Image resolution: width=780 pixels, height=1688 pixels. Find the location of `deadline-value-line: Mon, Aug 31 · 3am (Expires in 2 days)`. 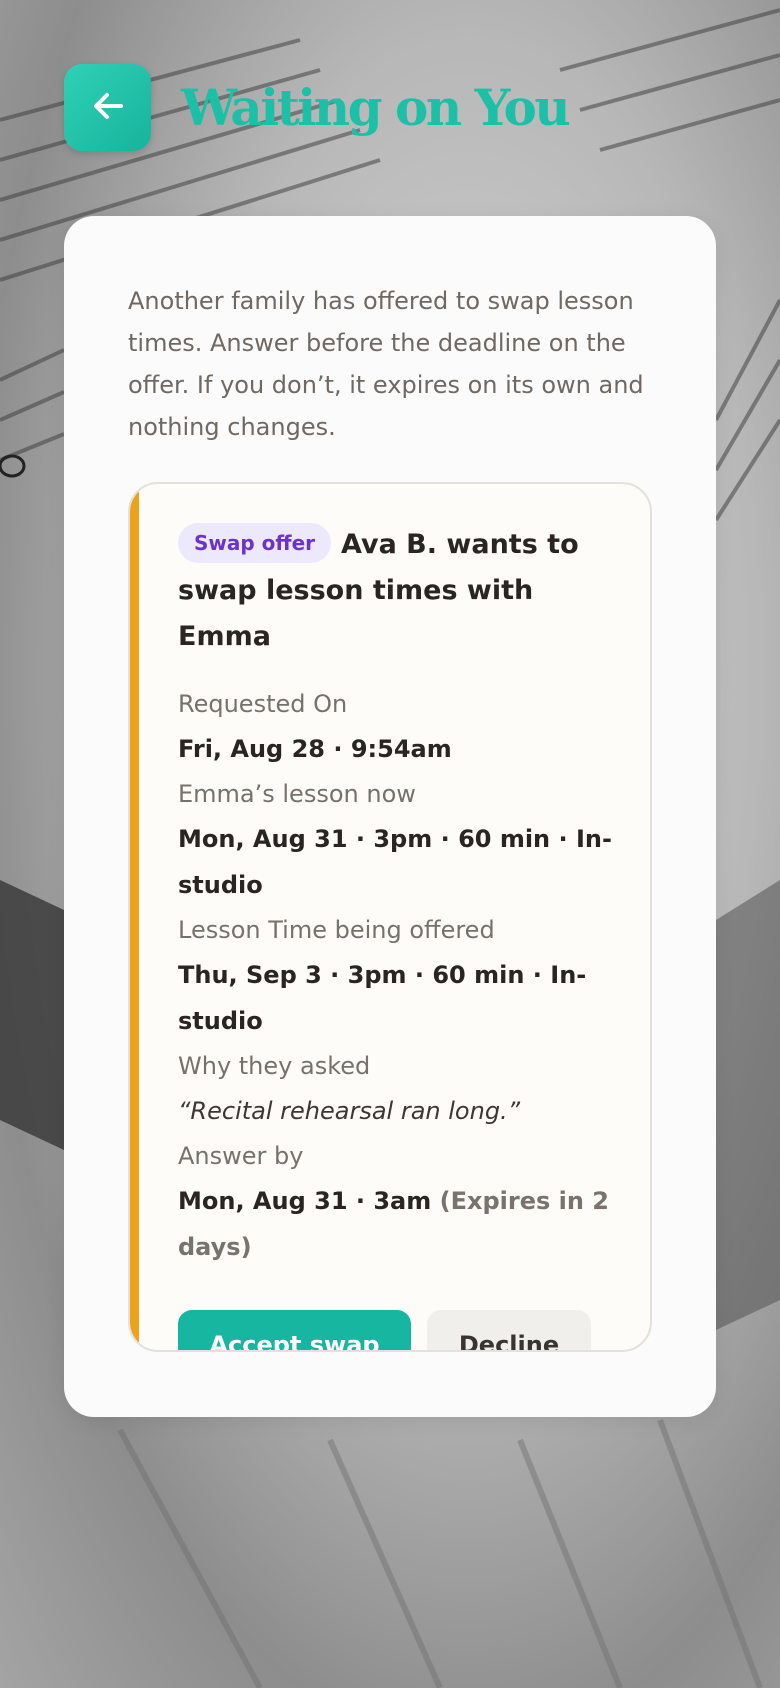

deadline-value-line: Mon, Aug 31 · 3am (Expires in 2 days) is located at coordinates (401, 1224).